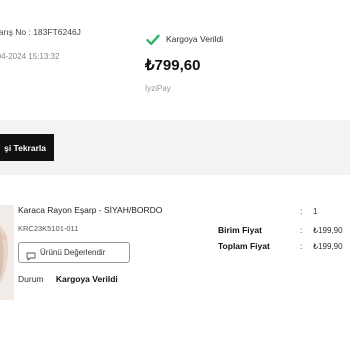 This screenshot has width=350, height=350. Describe the element at coordinates (158, 88) in the screenshot. I see `payment-method: İyziPay` at that location.